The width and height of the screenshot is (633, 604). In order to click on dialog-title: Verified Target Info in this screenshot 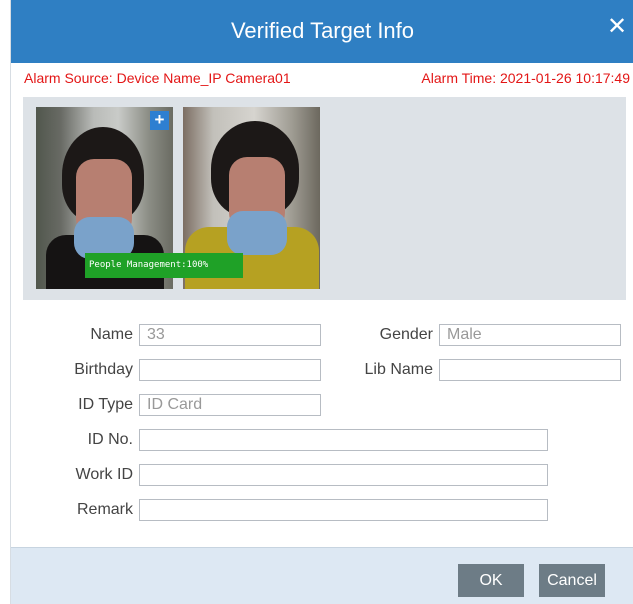, I will do `click(322, 30)`.